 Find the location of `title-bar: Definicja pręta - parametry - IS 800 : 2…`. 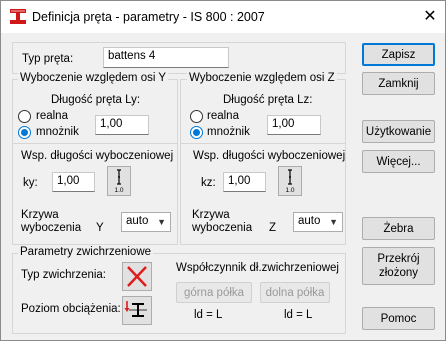

title-bar: Definicja pręta - parametry - IS 800 : 2… is located at coordinates (223, 17).